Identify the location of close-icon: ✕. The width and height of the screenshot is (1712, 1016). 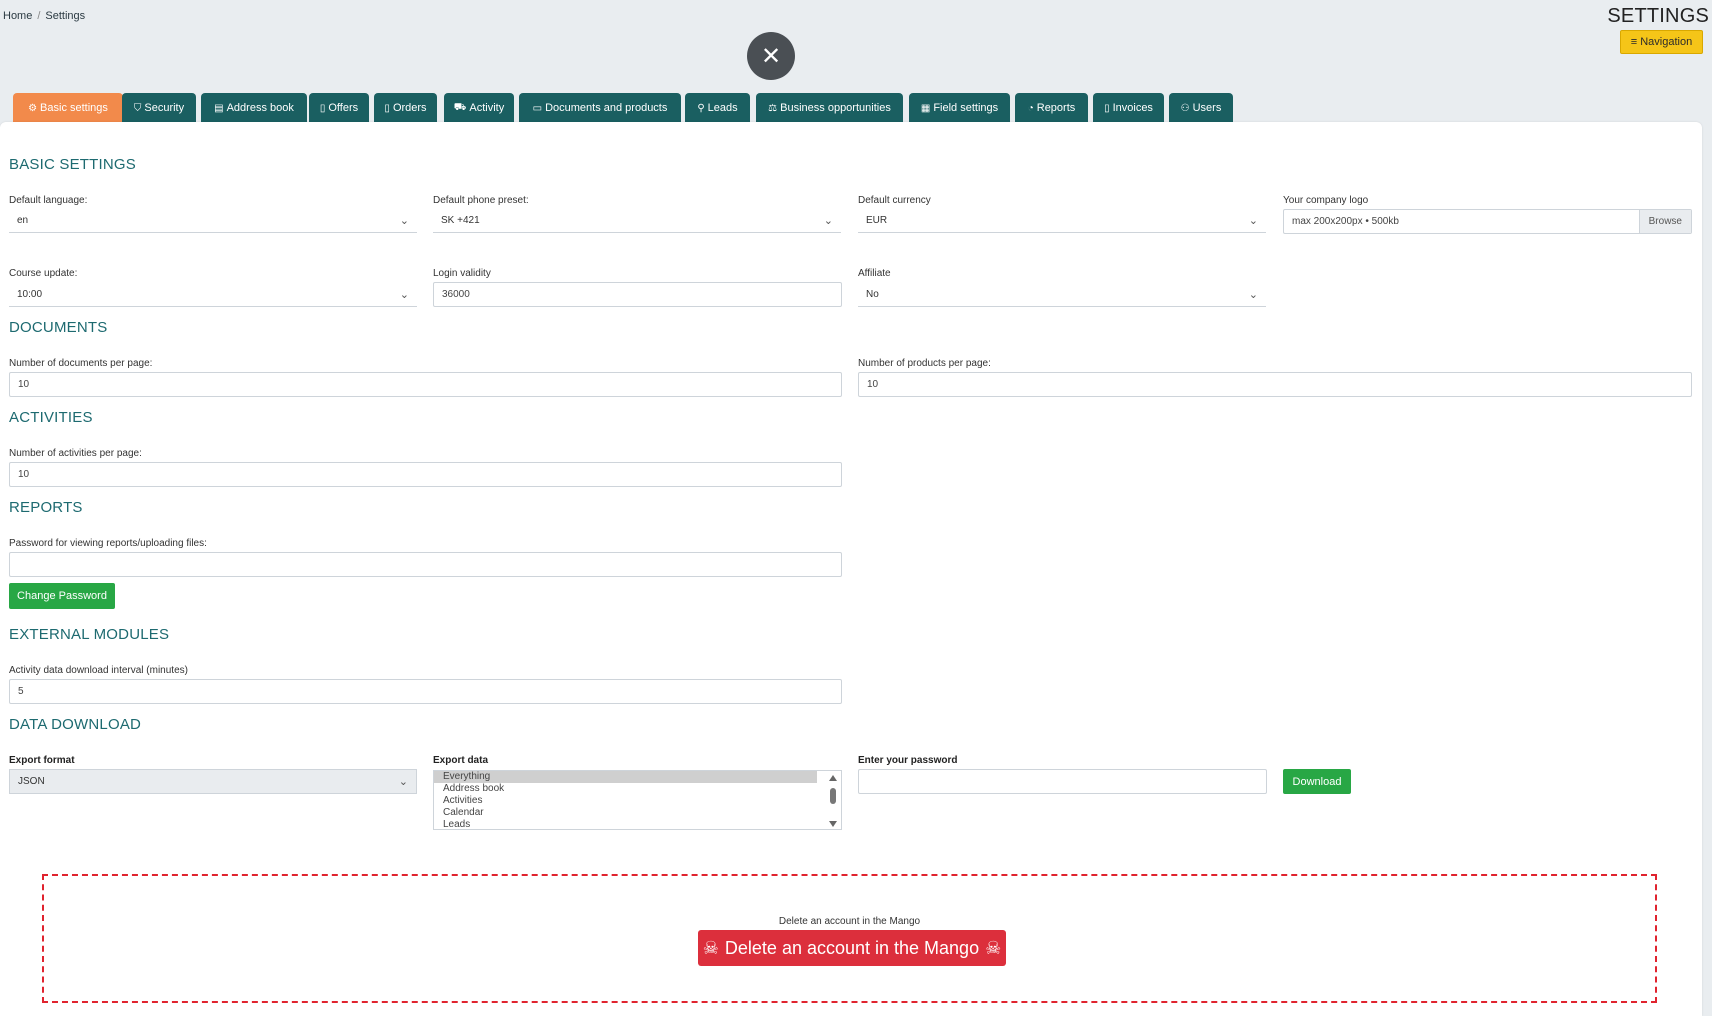
(771, 56).